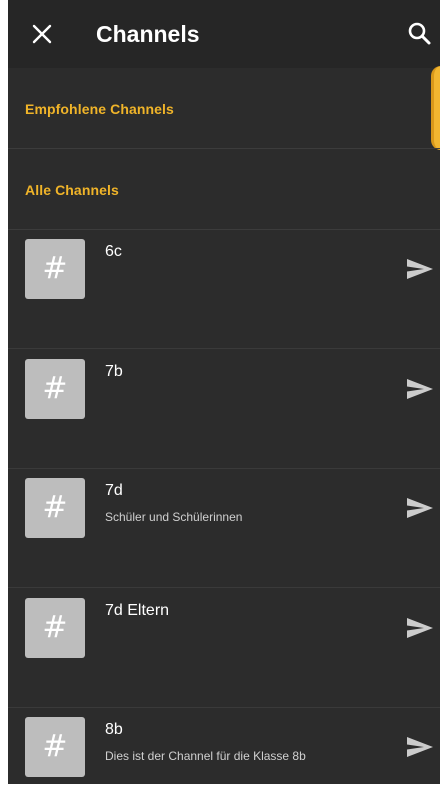 The width and height of the screenshot is (440, 792). I want to click on page-title: Channels, so click(148, 34).